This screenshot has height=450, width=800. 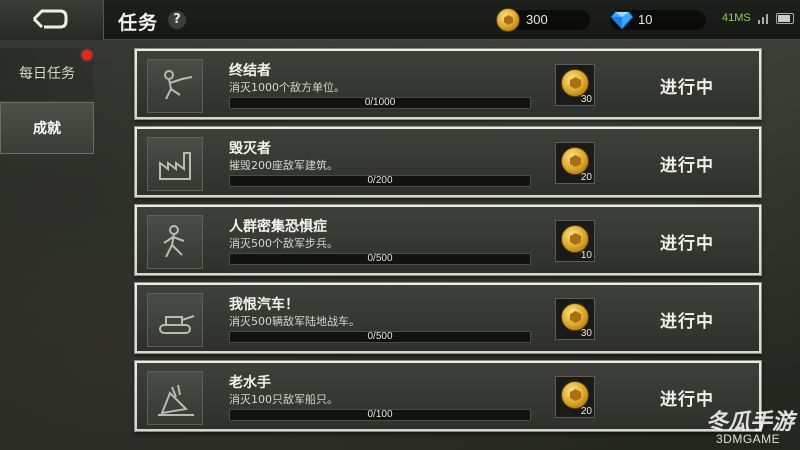 What do you see at coordinates (175, 164) in the screenshot?
I see `factory-icon` at bounding box center [175, 164].